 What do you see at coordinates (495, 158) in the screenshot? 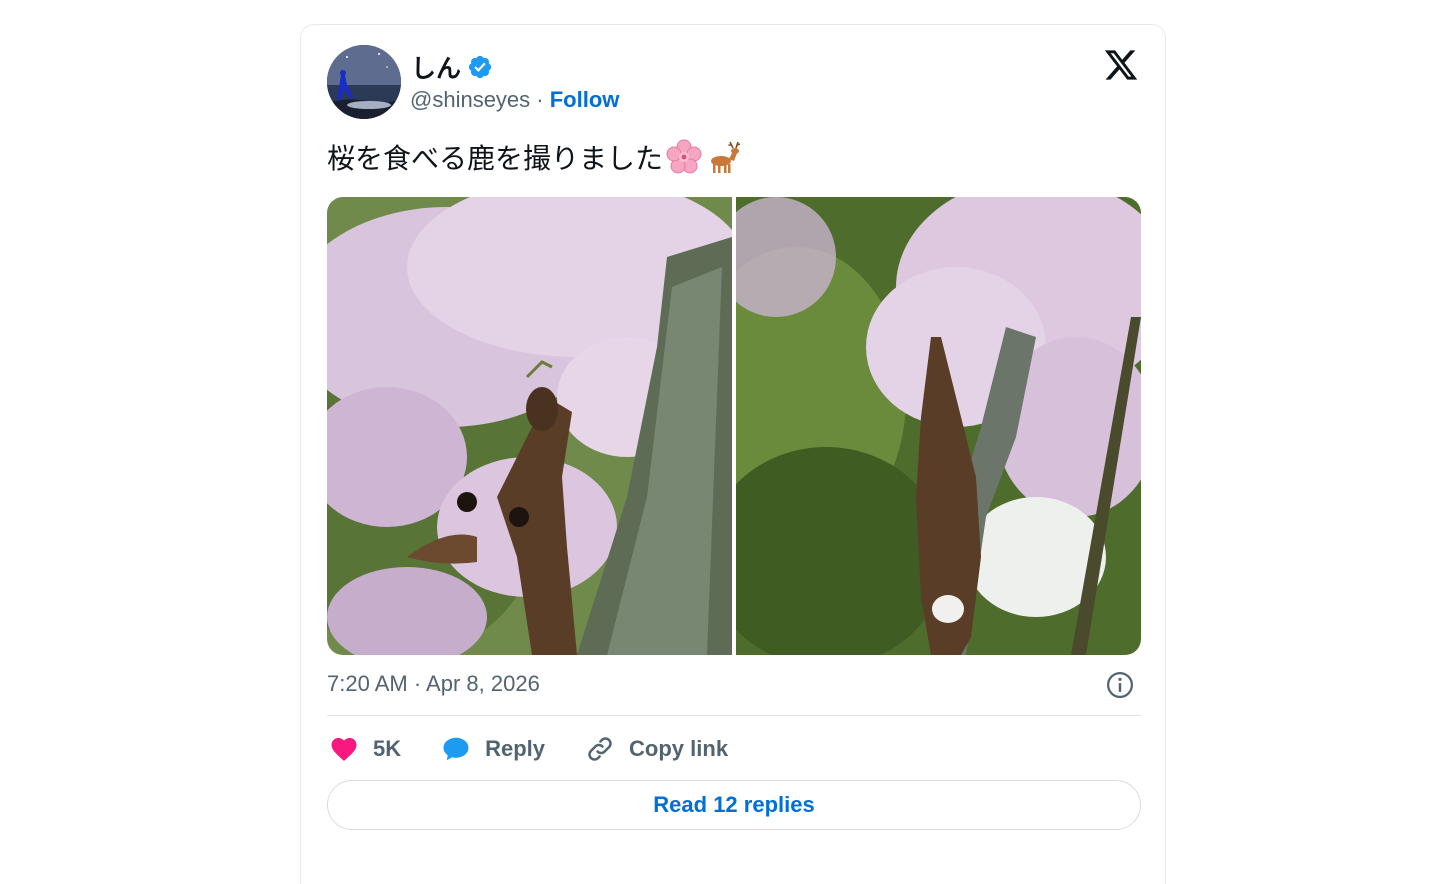
I see `tweet-text-body: 桜を食べる鹿を撮りました` at bounding box center [495, 158].